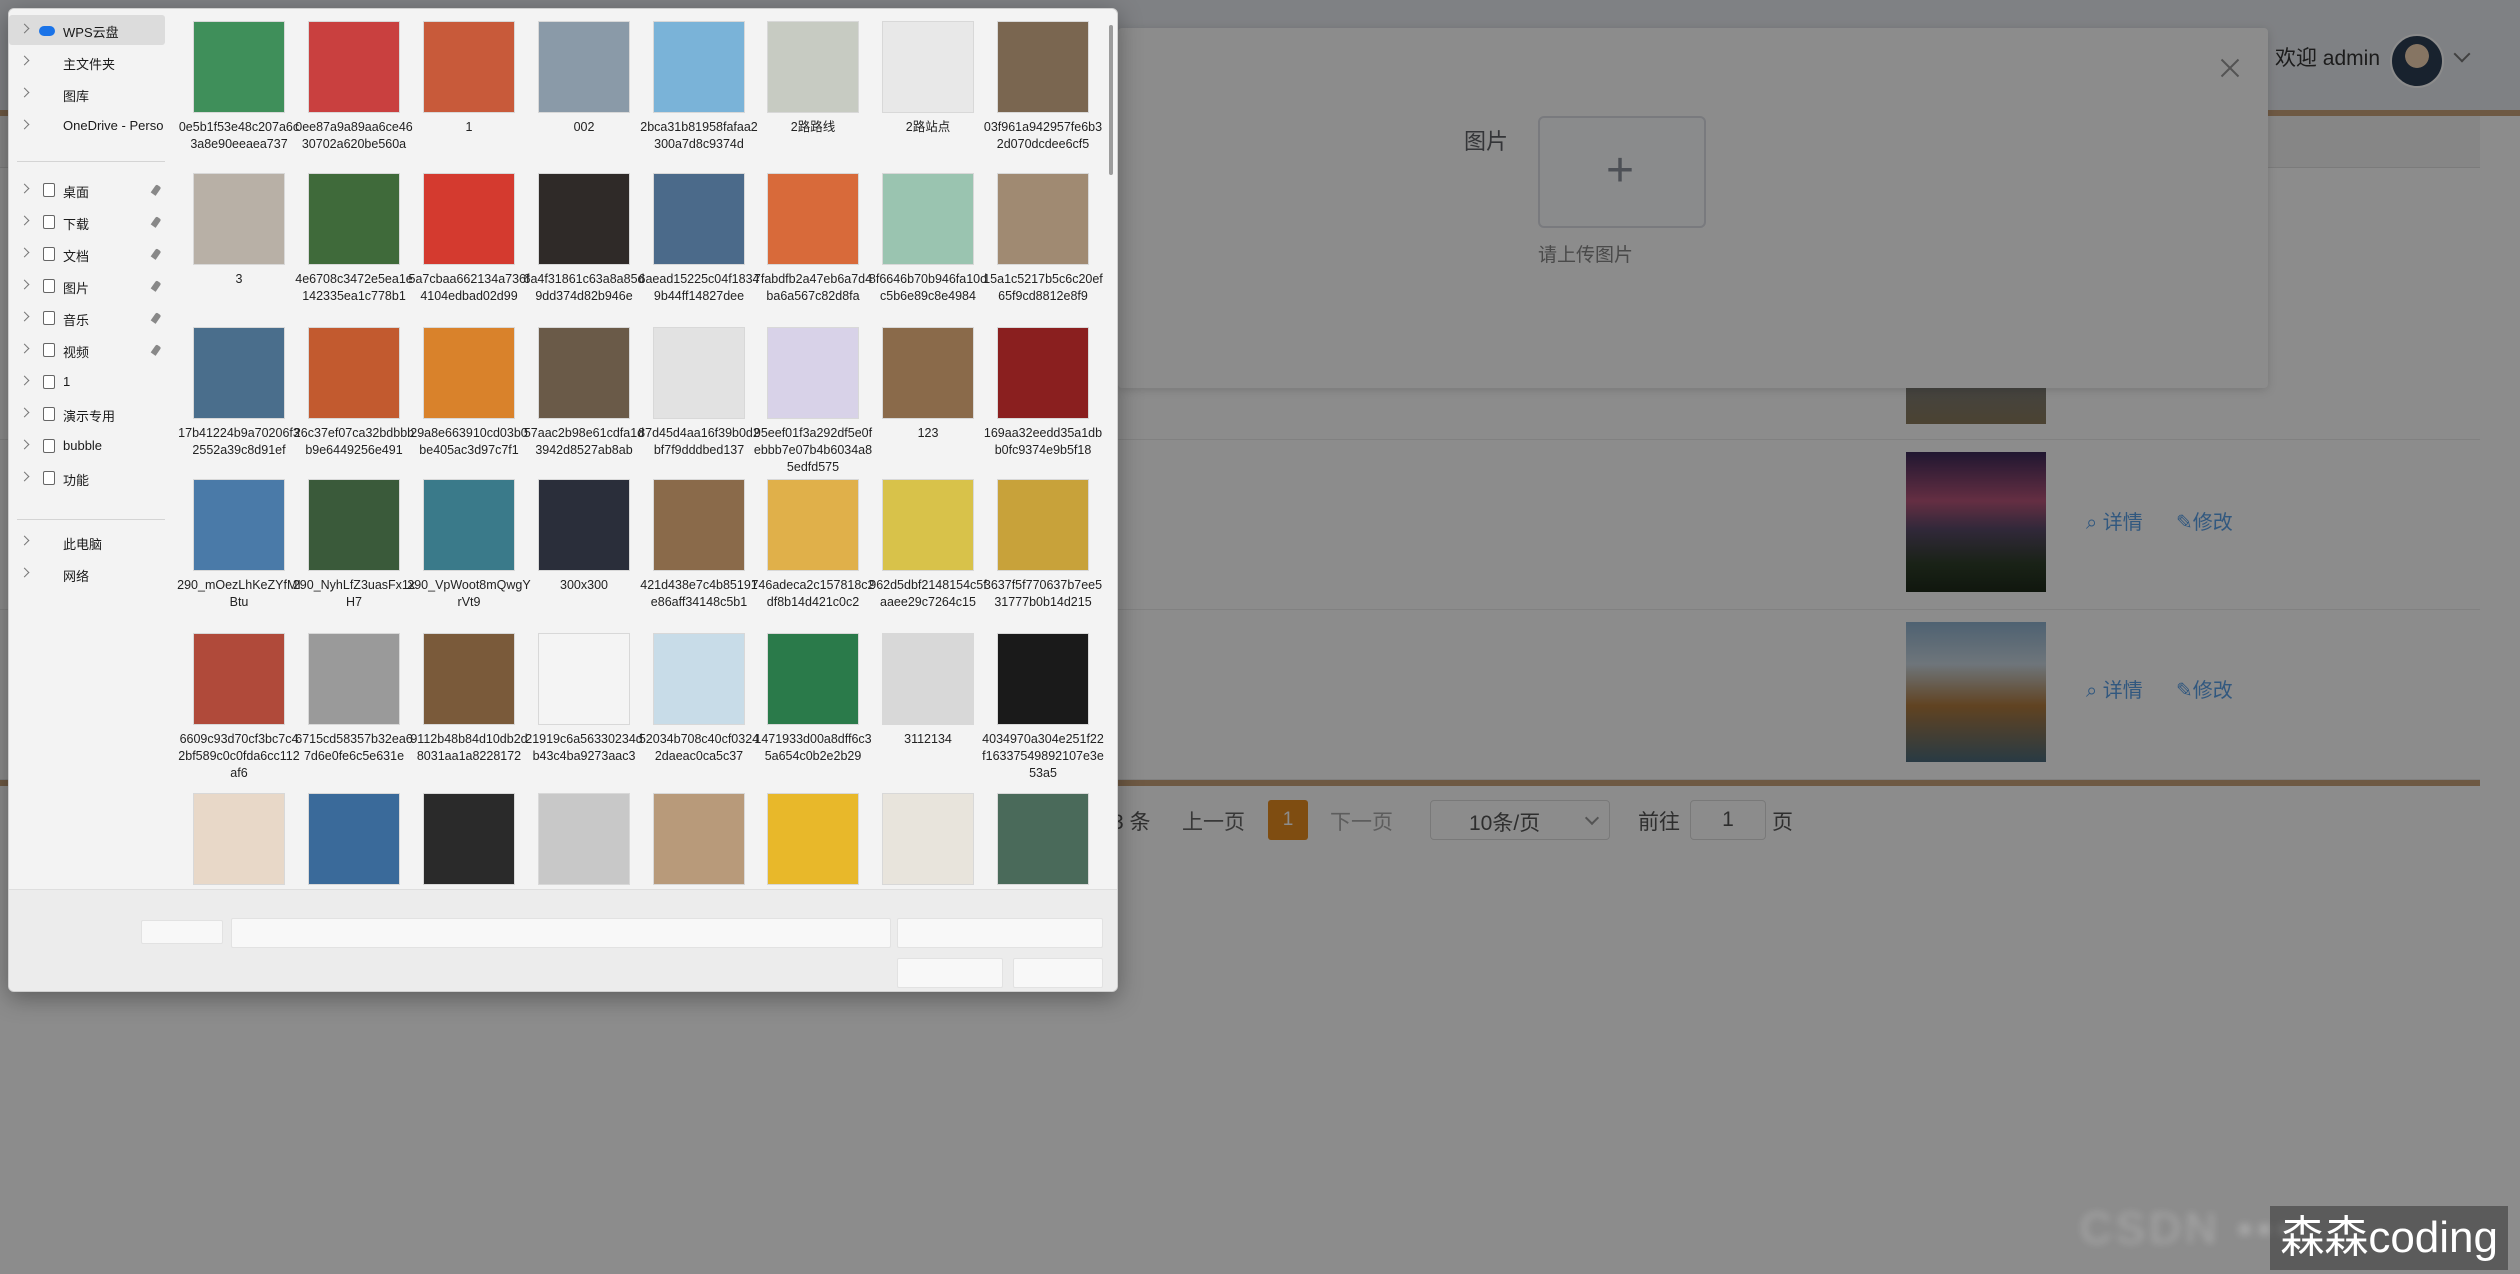 Image resolution: width=2520 pixels, height=1274 pixels. I want to click on scrollbar, so click(1111, 100).